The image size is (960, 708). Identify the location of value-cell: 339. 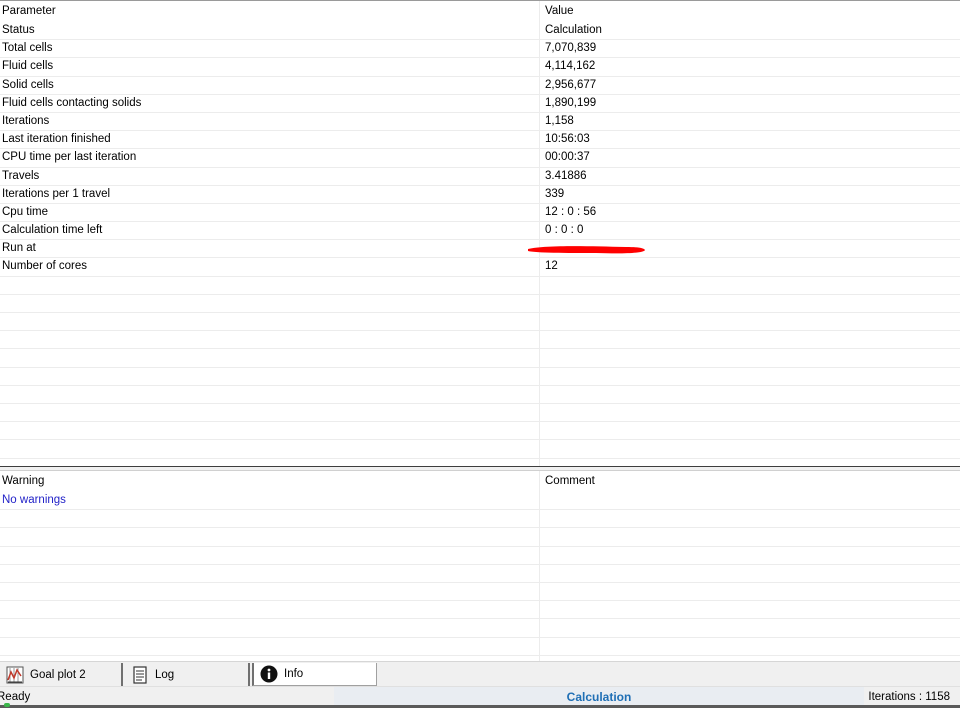
(555, 193).